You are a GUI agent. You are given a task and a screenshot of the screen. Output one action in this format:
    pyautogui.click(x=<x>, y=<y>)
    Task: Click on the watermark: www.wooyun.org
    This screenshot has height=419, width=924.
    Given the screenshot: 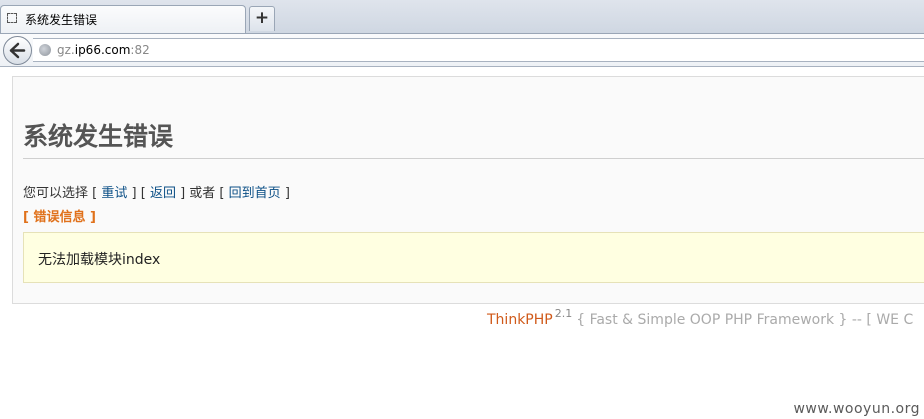 What is the action you would take?
    pyautogui.click(x=856, y=409)
    